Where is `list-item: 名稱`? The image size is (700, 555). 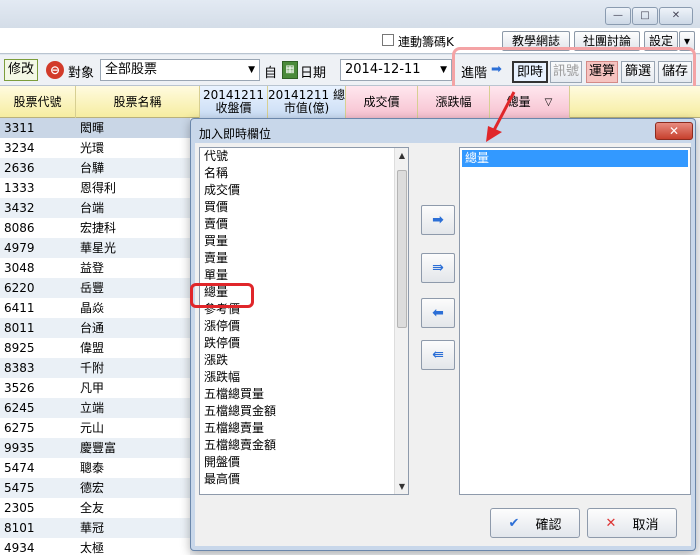 list-item: 名稱 is located at coordinates (304, 173).